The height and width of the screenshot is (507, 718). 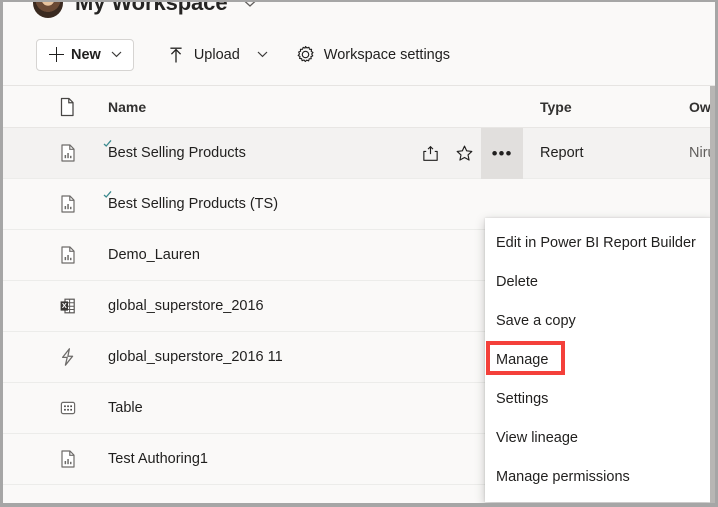 What do you see at coordinates (387, 54) in the screenshot?
I see `workspace-settings-label: Workspace settings` at bounding box center [387, 54].